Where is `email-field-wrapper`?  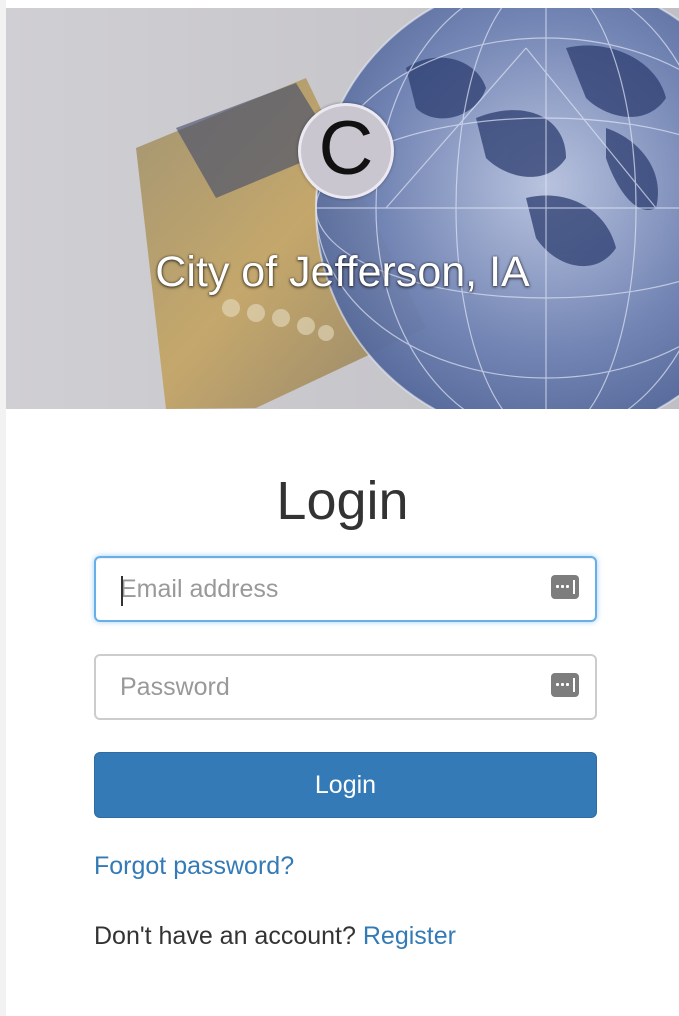
email-field-wrapper is located at coordinates (345, 589).